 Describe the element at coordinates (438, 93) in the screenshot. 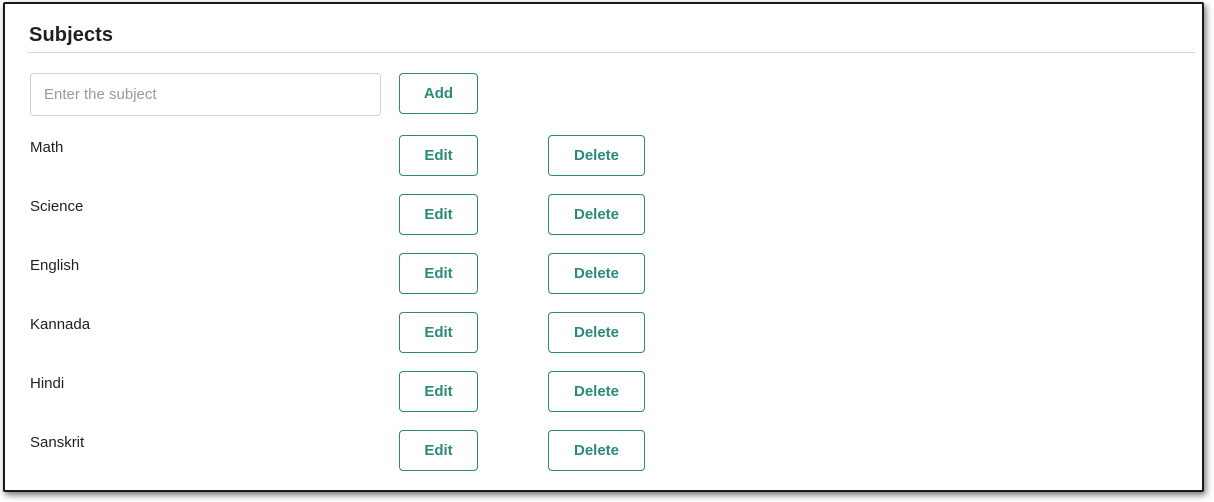

I see `add-button: Add` at that location.